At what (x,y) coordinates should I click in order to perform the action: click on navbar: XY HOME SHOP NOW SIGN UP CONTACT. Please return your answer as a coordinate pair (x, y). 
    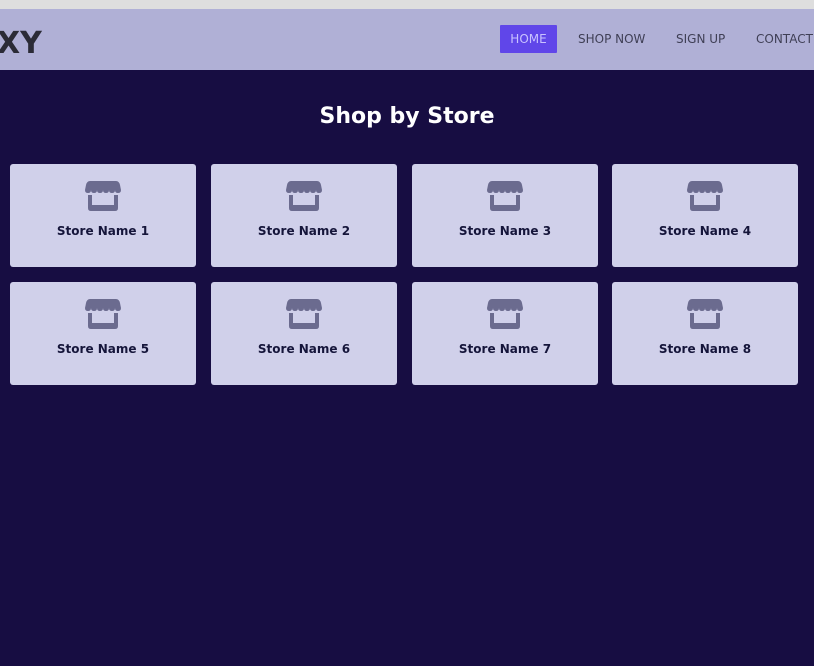
    Looking at the image, I should click on (407, 39).